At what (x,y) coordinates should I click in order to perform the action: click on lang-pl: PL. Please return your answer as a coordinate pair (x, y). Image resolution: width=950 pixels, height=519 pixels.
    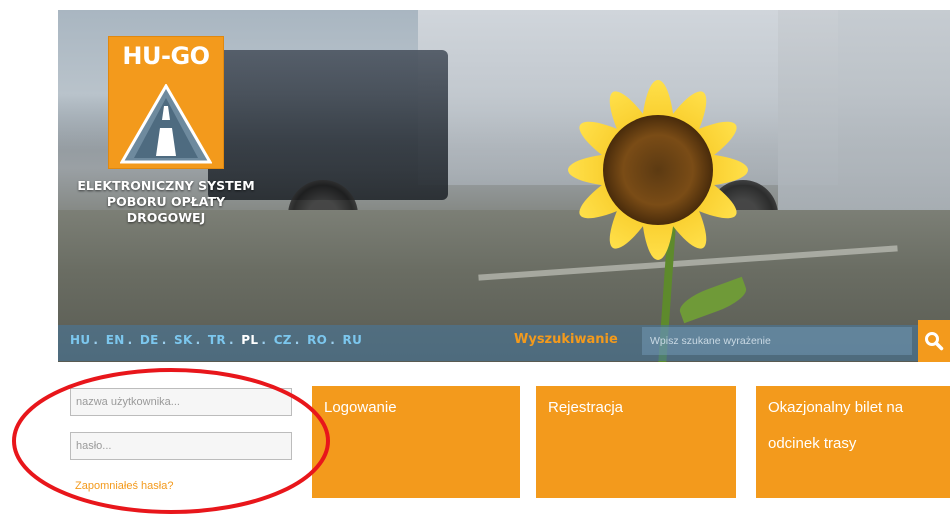
    Looking at the image, I should click on (249, 340).